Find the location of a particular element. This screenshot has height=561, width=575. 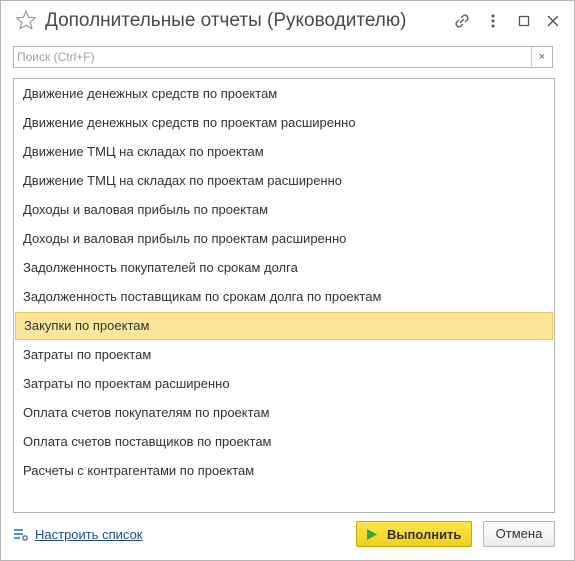

run-button-label: Выполнить is located at coordinates (424, 534).